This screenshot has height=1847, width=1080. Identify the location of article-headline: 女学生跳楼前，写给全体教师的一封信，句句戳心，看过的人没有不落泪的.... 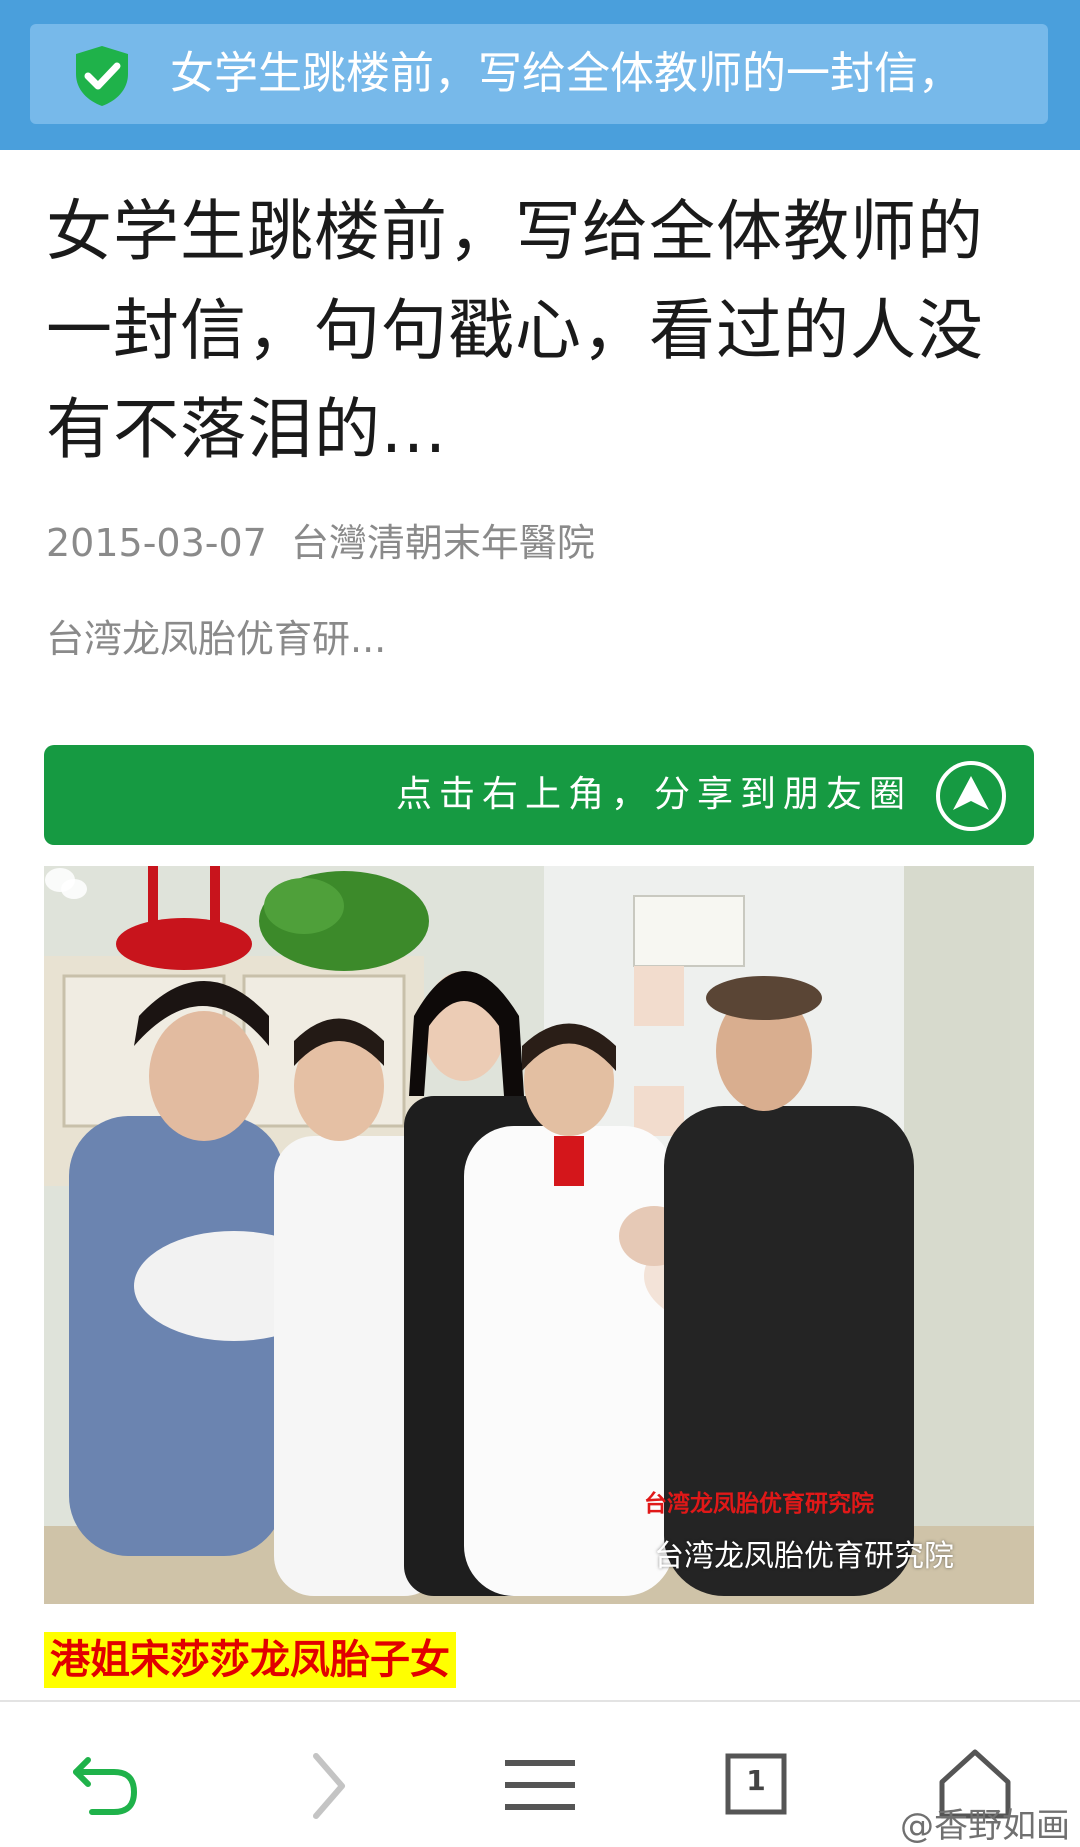
(515, 330).